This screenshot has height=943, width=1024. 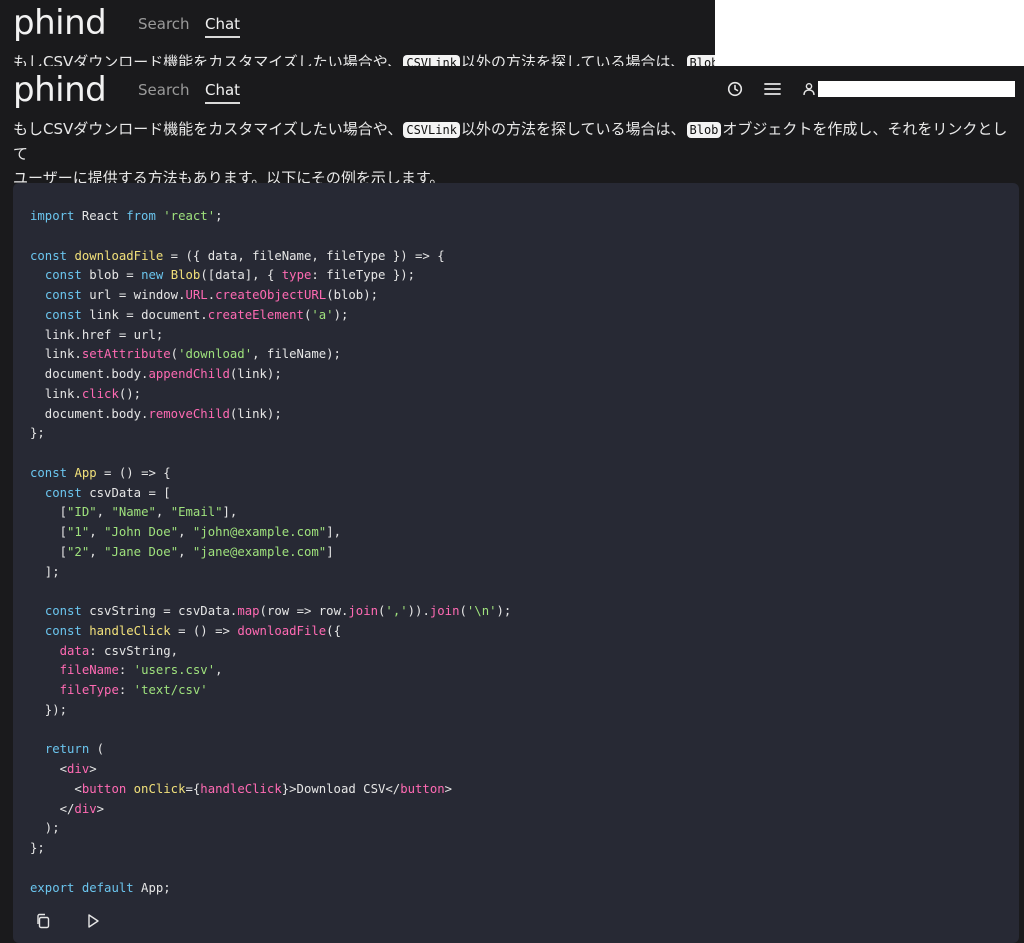 What do you see at coordinates (700, 60) in the screenshot?
I see `ghost-inline-code: Blob` at bounding box center [700, 60].